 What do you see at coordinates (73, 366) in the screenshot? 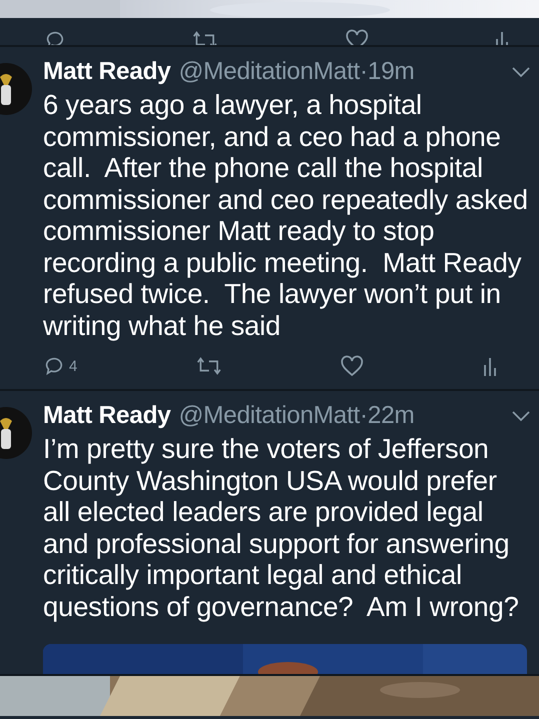
I see `reply-count: 4` at bounding box center [73, 366].